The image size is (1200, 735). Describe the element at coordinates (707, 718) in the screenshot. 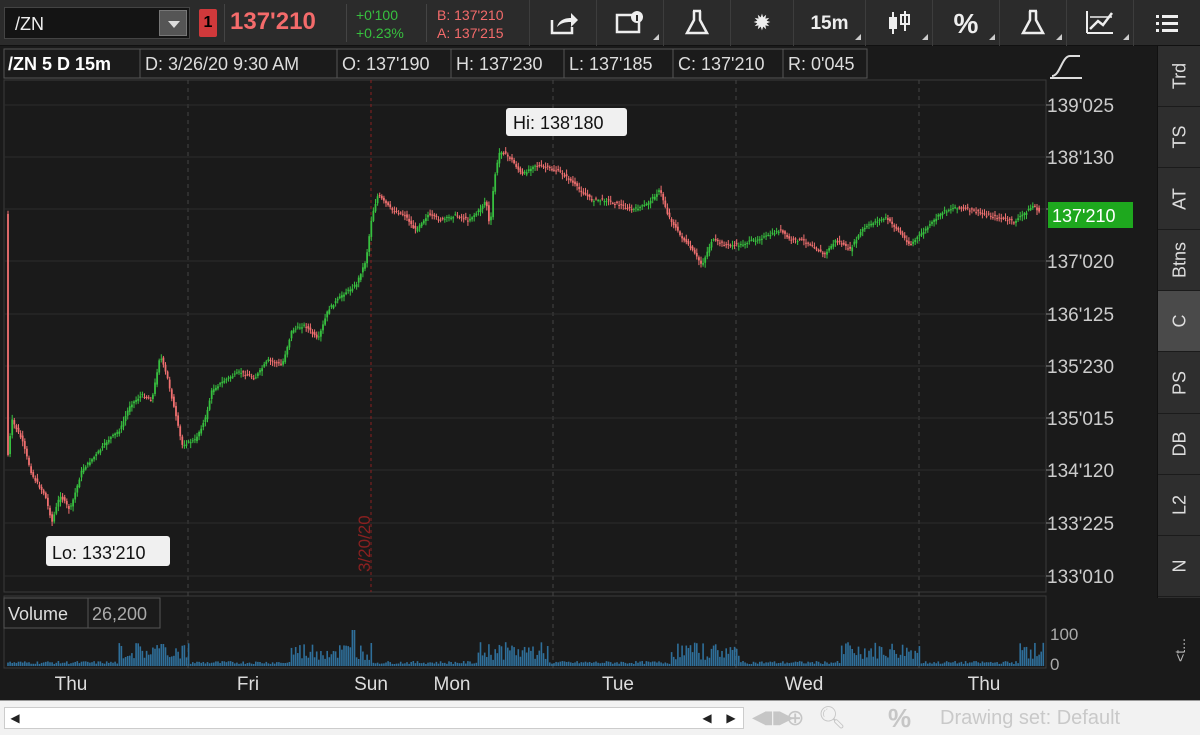

I see `scroll-back-icon: ◀` at that location.